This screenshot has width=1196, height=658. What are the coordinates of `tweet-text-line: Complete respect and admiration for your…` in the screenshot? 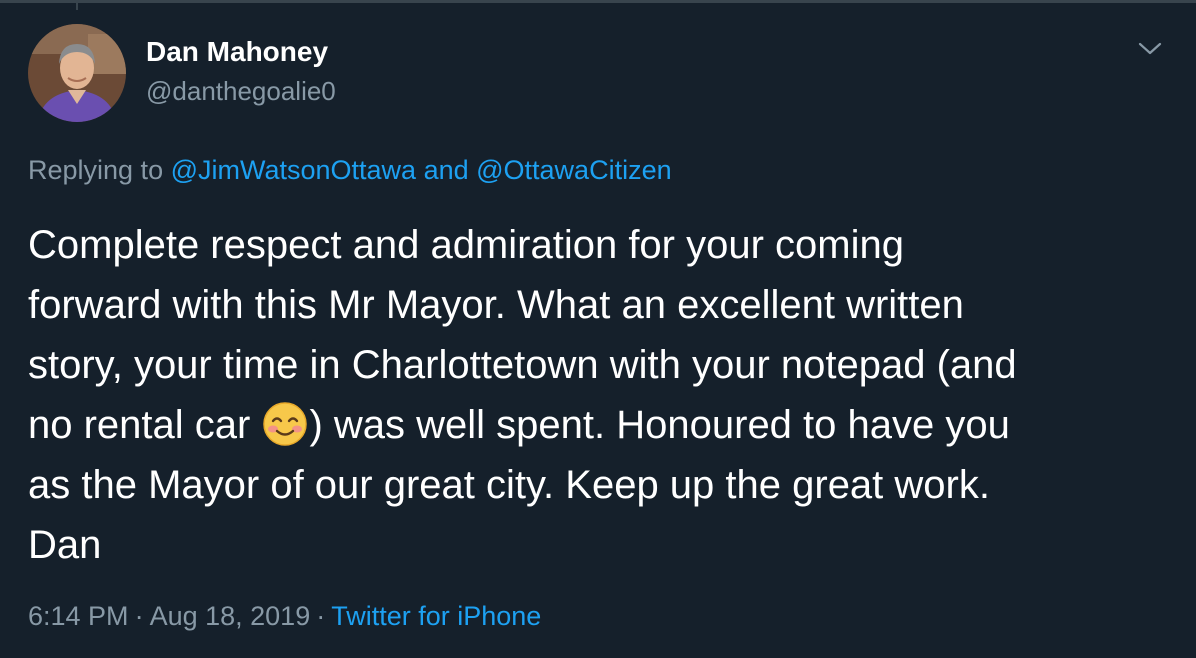 It's located at (466, 245).